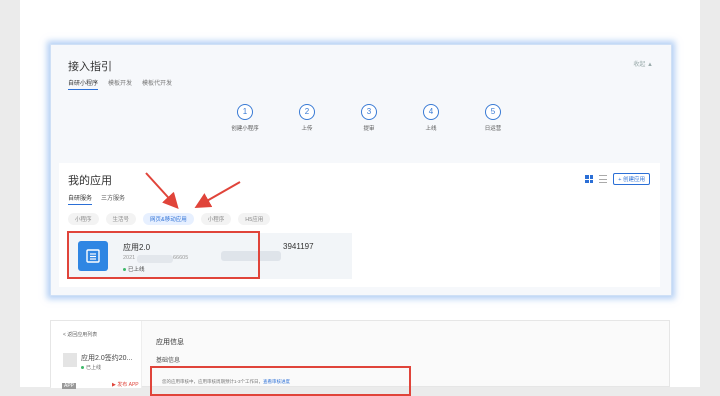  I want to click on tab-template-dev: 模板开发, so click(120, 84).